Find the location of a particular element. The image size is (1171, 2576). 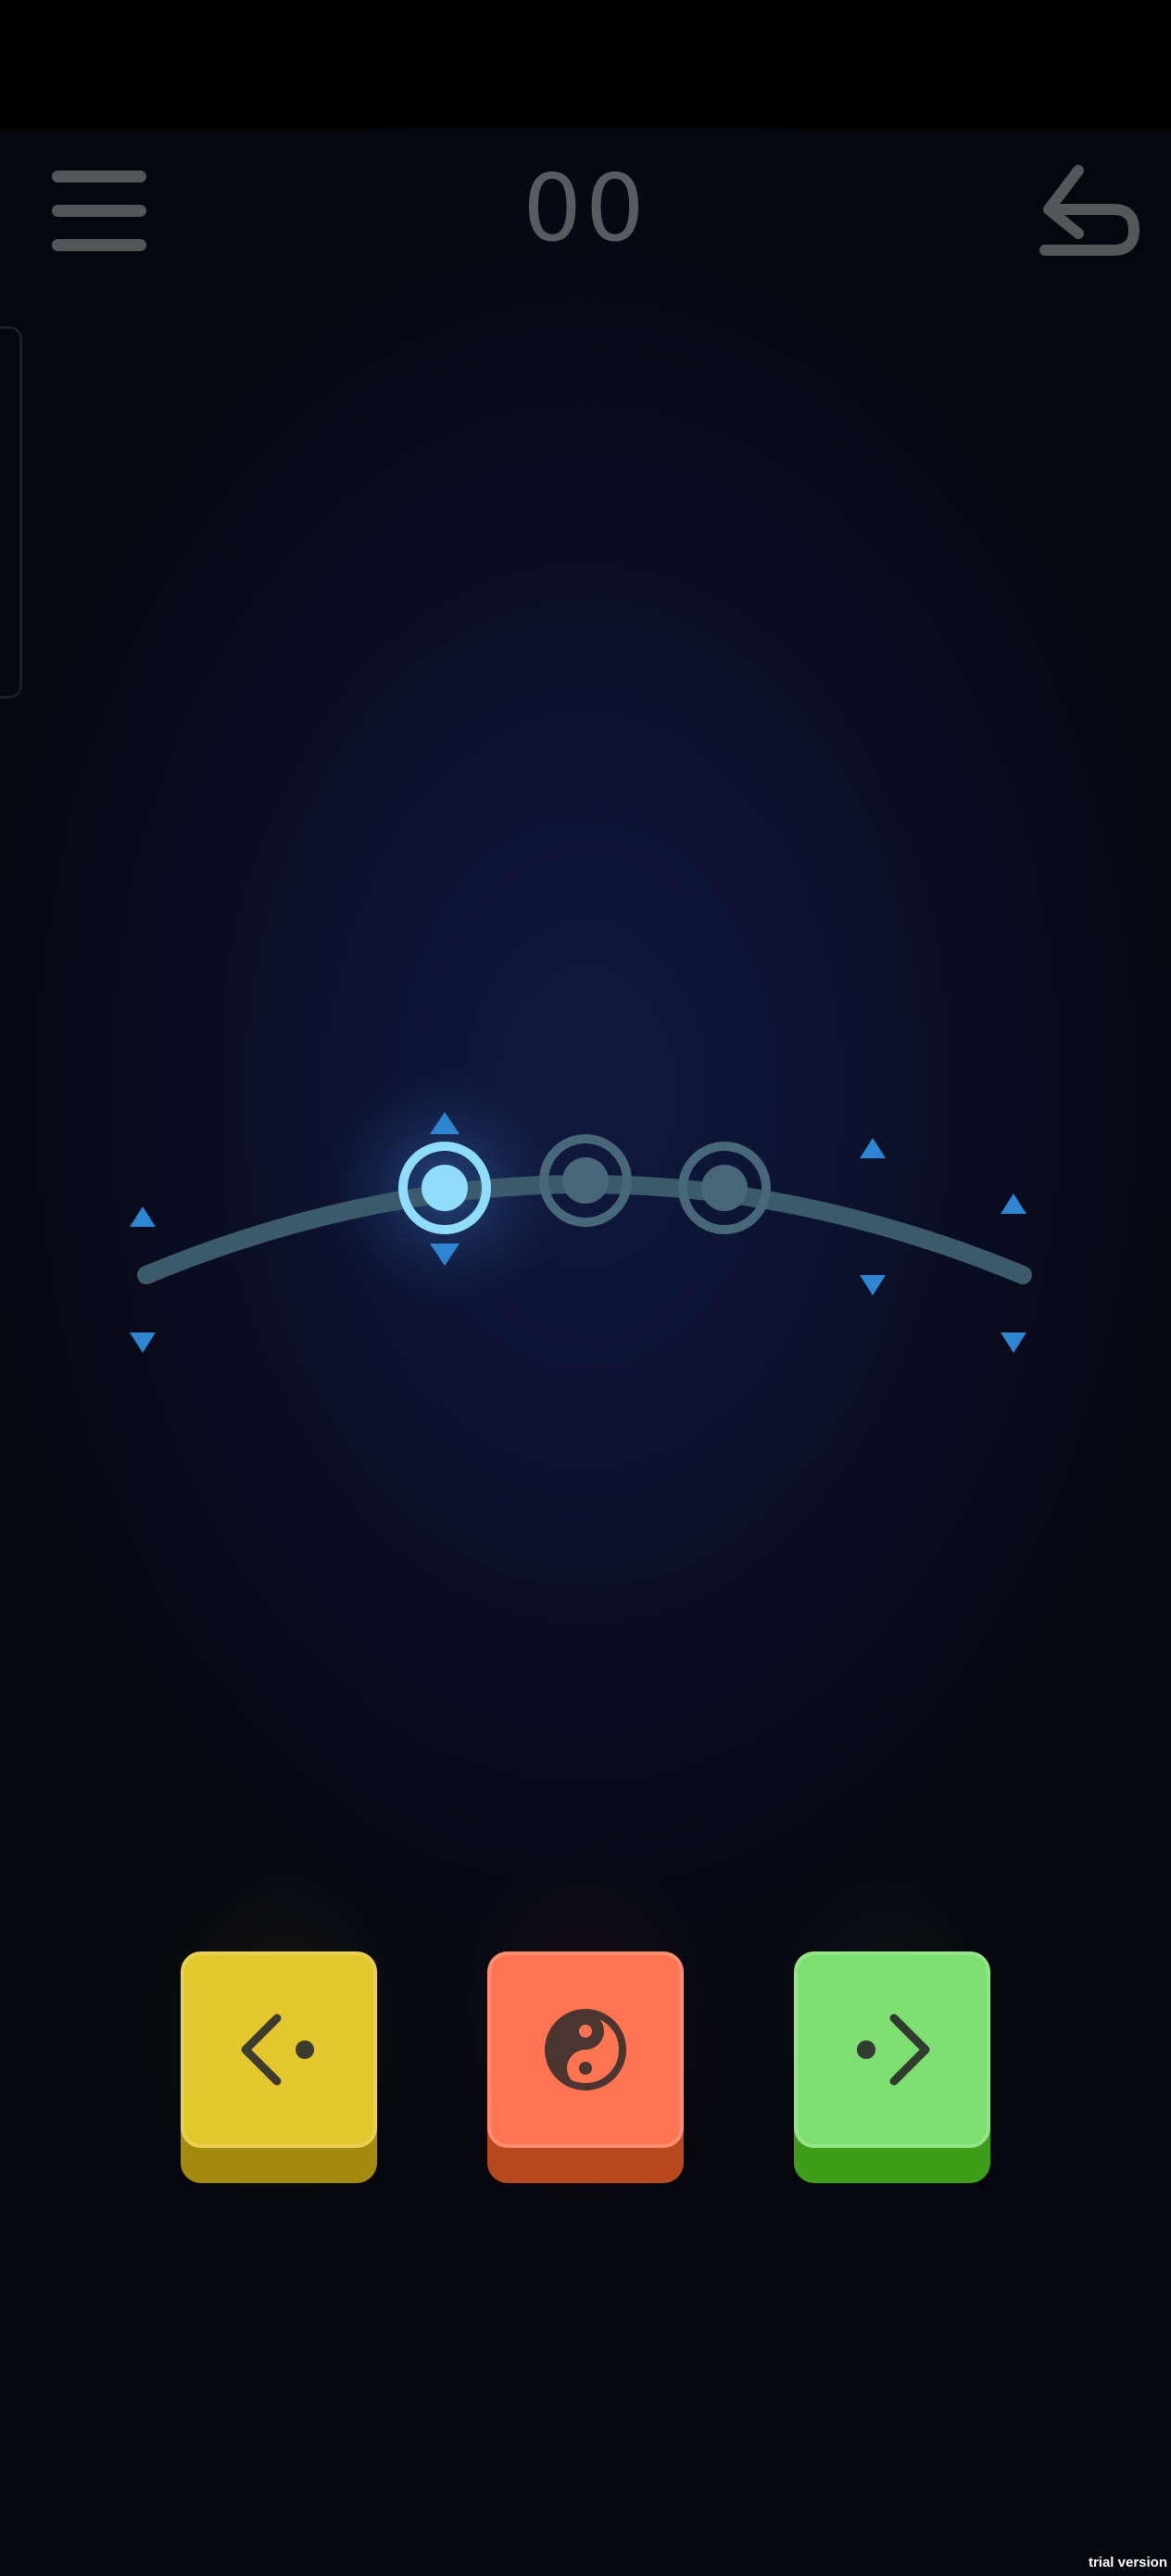

chevron-left-dot-icon is located at coordinates (278, 2050).